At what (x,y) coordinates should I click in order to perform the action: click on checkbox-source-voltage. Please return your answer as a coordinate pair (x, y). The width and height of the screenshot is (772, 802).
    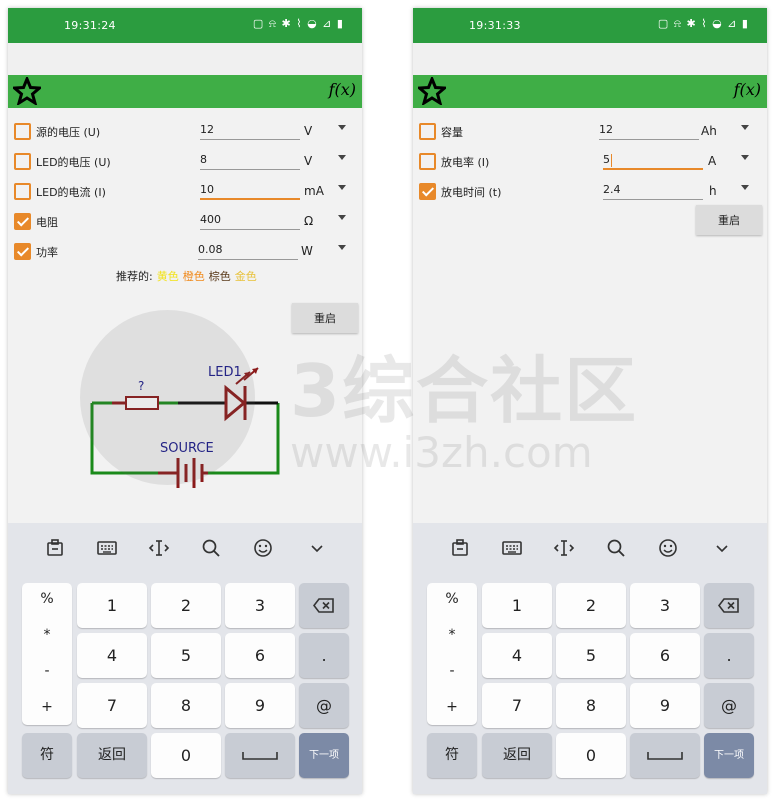
    Looking at the image, I should click on (22, 131).